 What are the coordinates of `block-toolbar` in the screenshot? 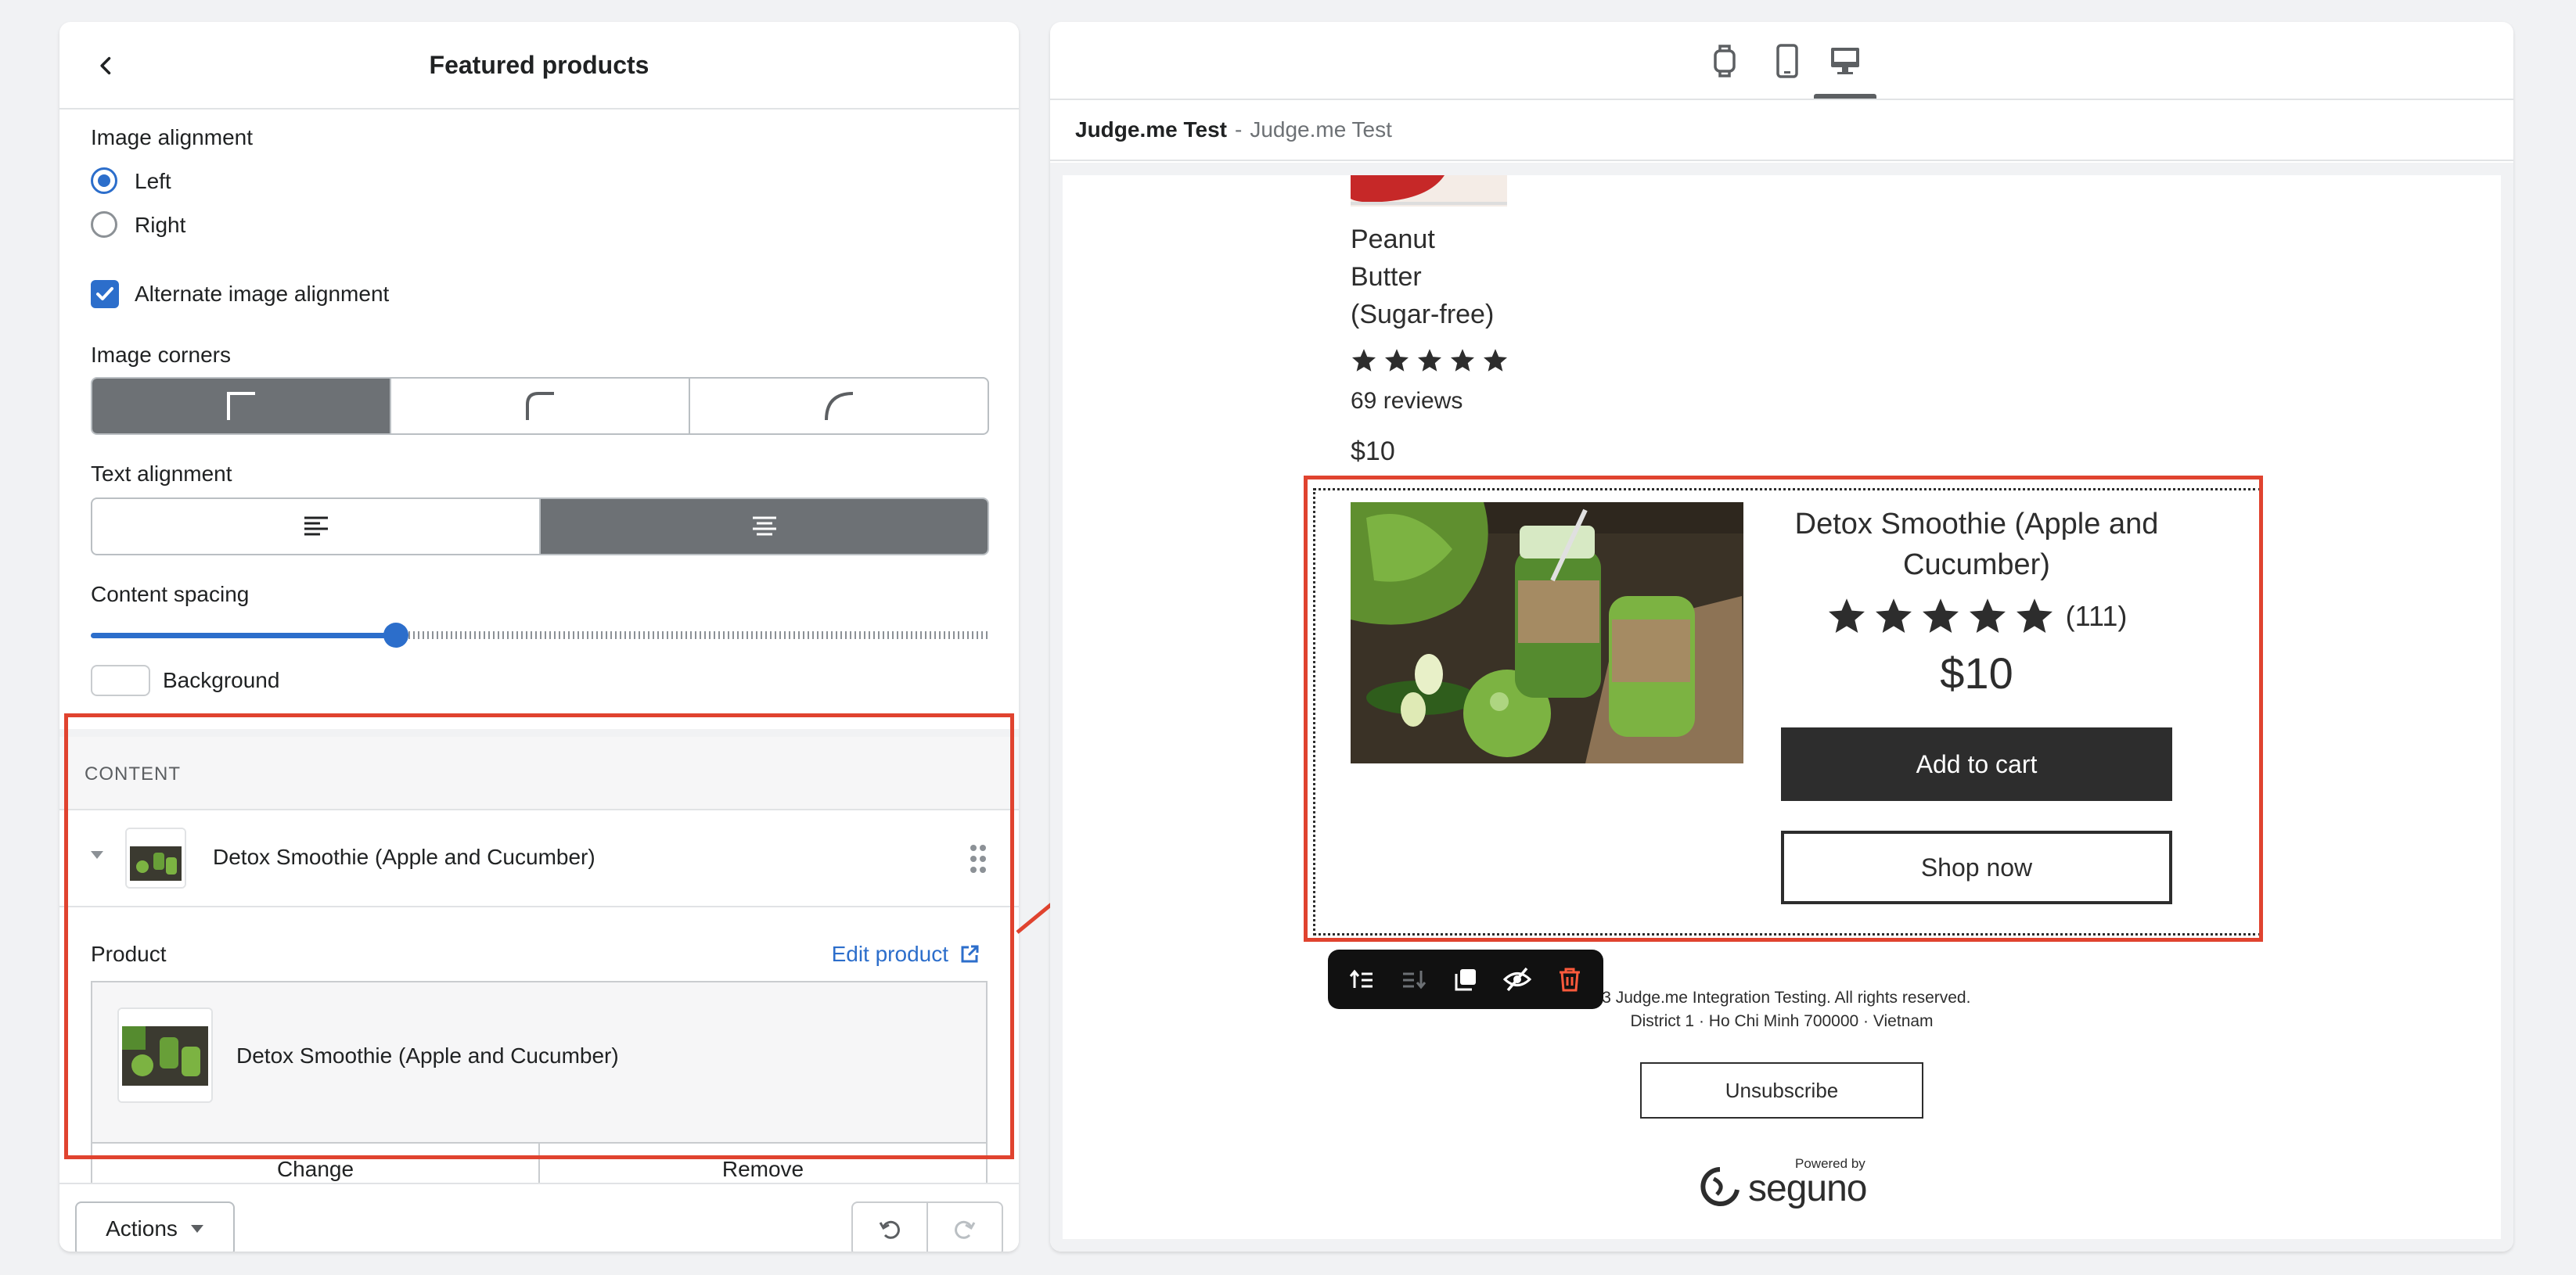 It's located at (1465, 979).